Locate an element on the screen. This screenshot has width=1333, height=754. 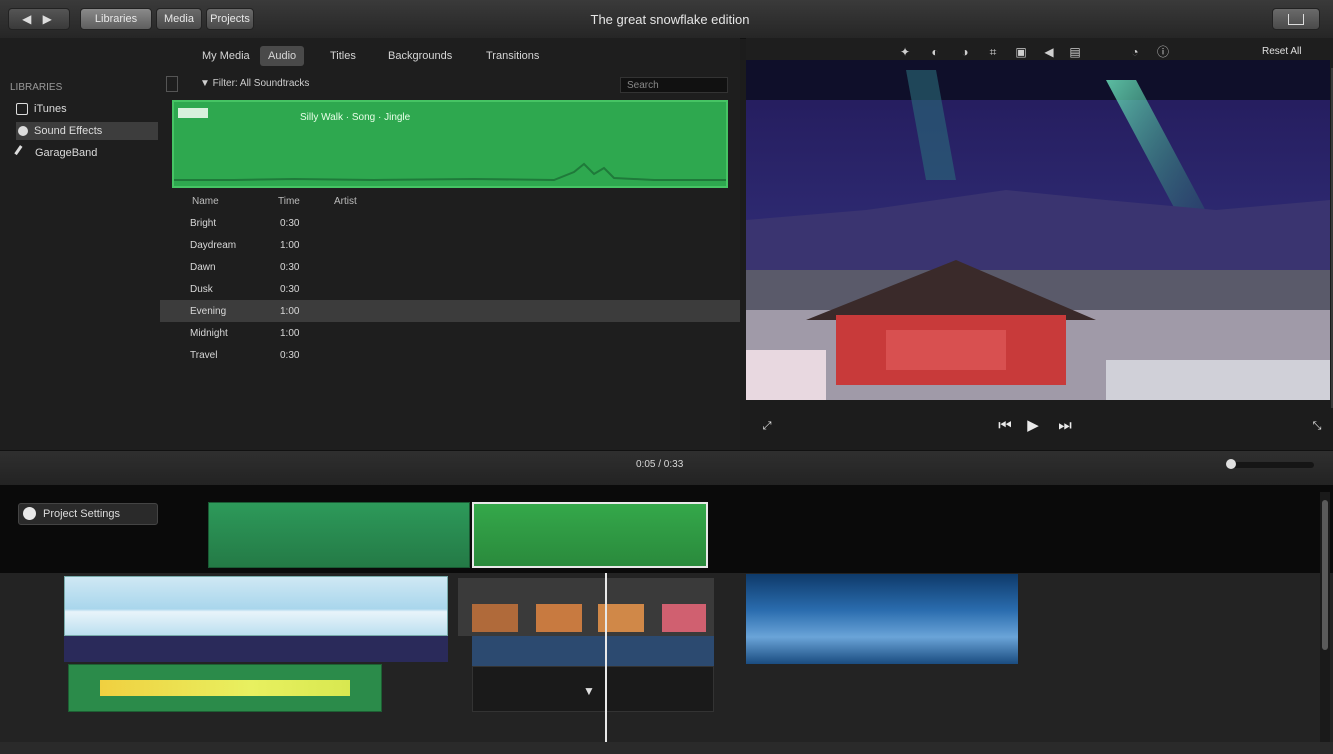
row-name: Travel is located at coordinates (204, 355).